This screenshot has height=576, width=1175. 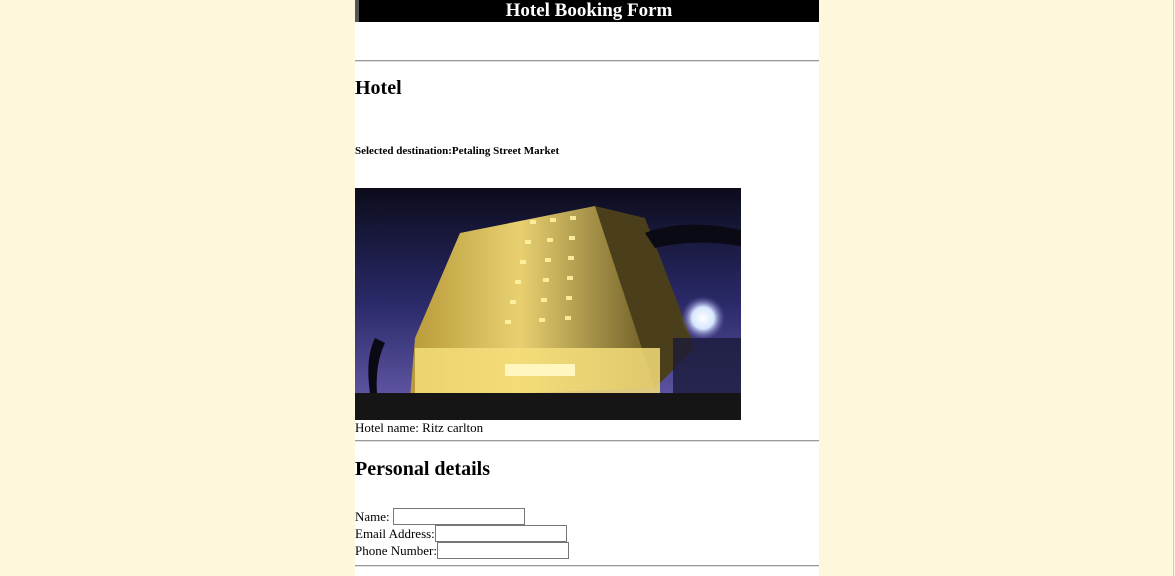 What do you see at coordinates (396, 550) in the screenshot?
I see `phone-label: Phone Number:` at bounding box center [396, 550].